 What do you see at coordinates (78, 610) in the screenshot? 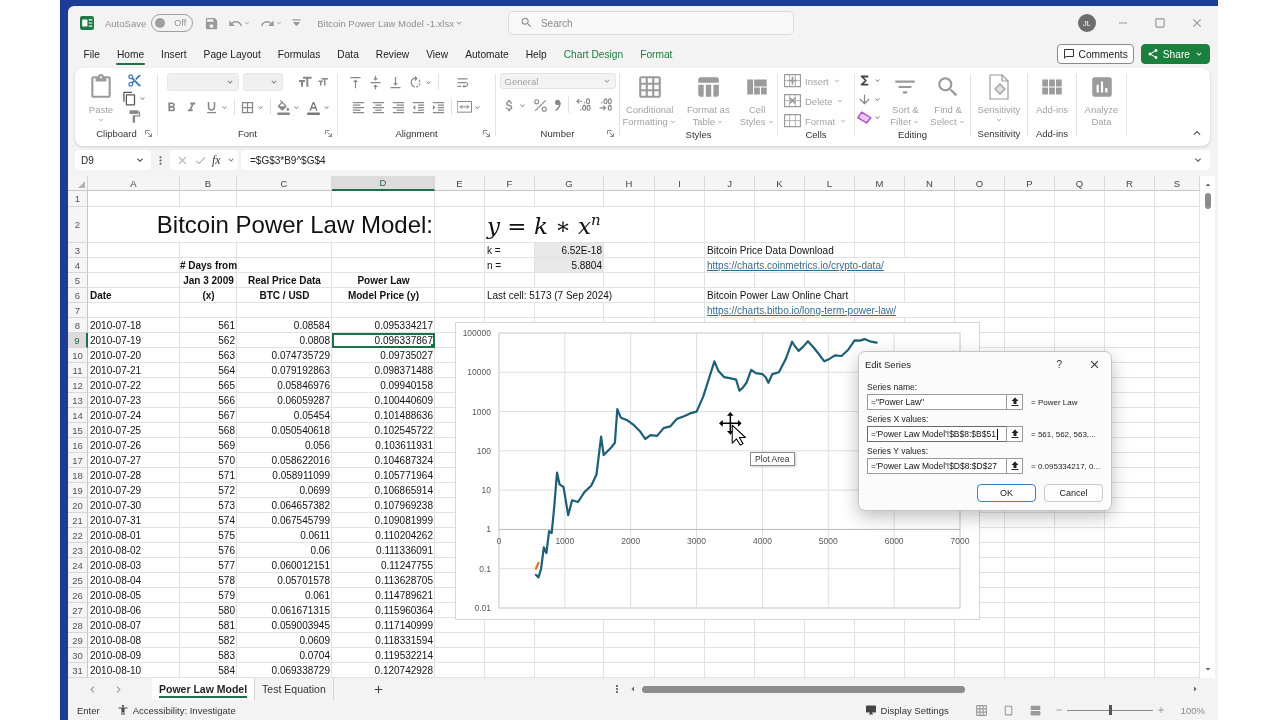
I see `row-header: 27` at bounding box center [78, 610].